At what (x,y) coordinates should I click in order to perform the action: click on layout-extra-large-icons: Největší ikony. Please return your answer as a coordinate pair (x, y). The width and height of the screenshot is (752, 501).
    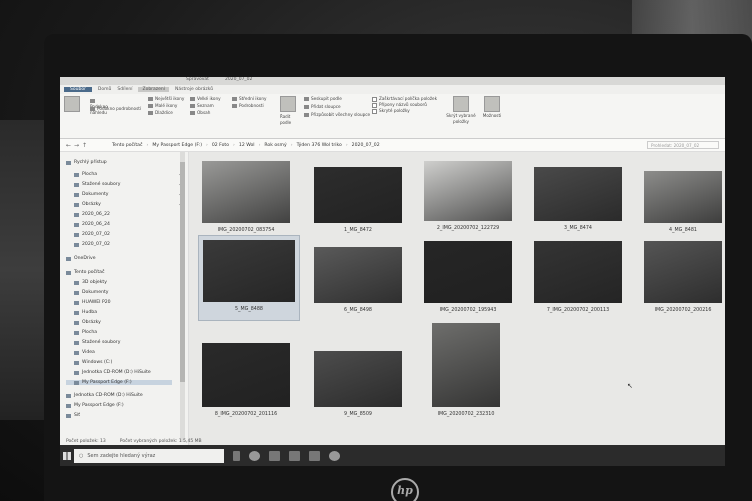
    Looking at the image, I should click on (169, 99).